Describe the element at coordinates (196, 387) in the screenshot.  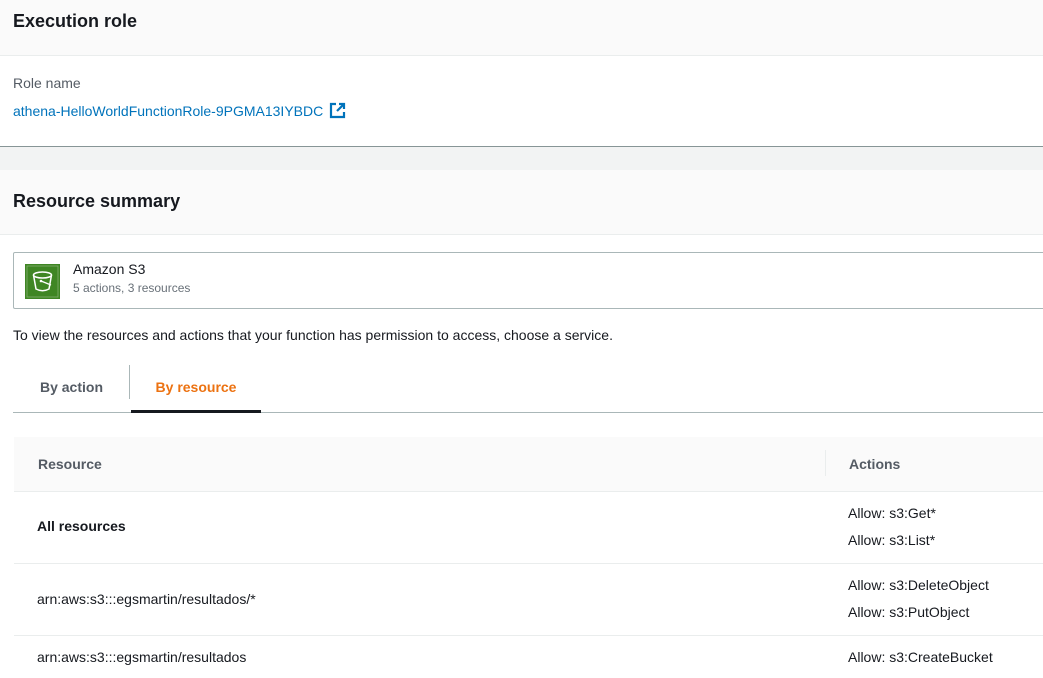
I see `tab-by-resource: By resource` at that location.